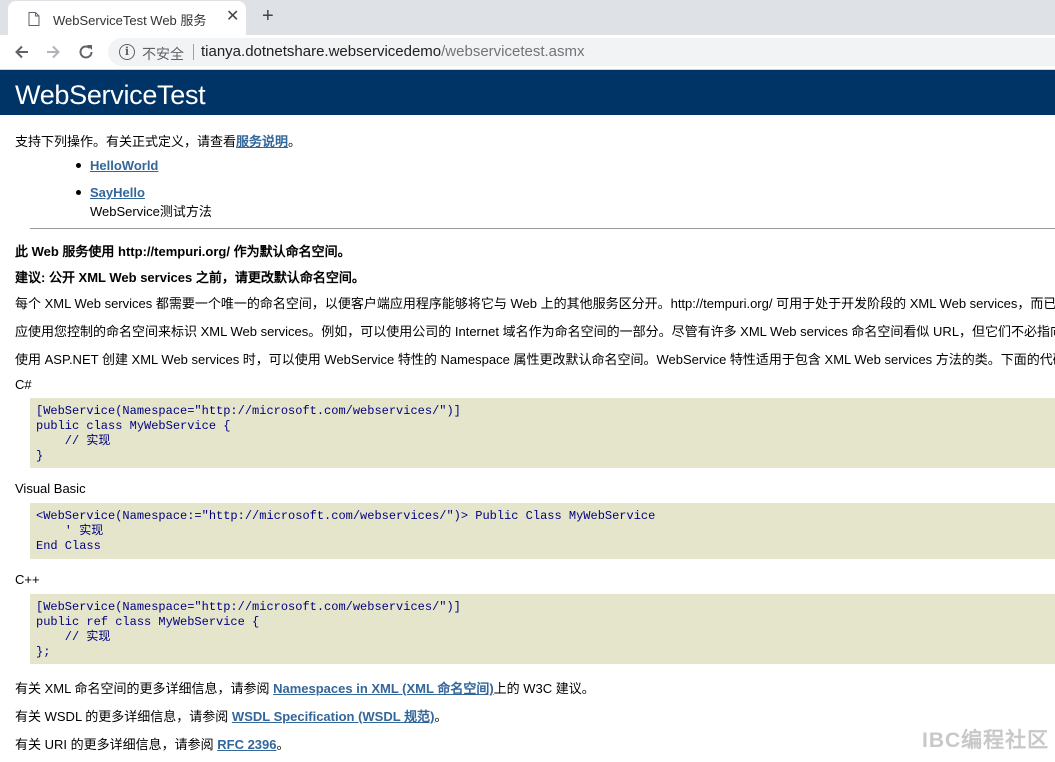 This screenshot has width=1055, height=762. Describe the element at coordinates (110, 95) in the screenshot. I see `page-title: WebServiceTest` at that location.